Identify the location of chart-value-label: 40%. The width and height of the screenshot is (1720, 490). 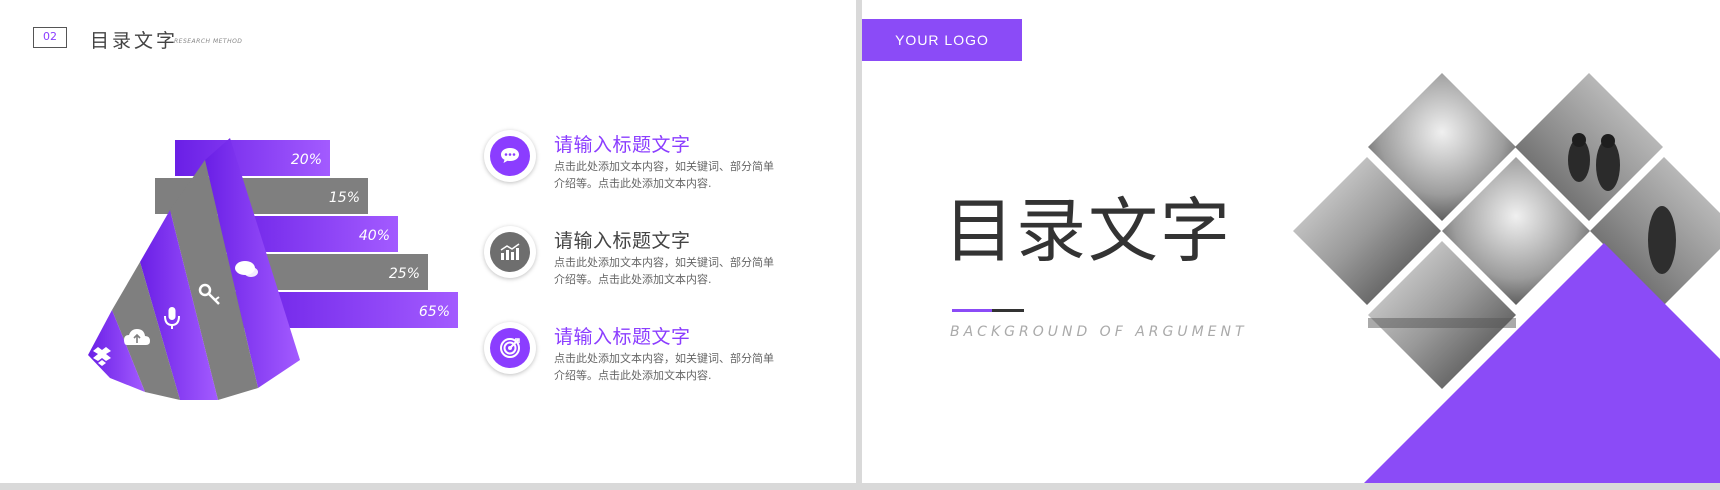
(374, 236).